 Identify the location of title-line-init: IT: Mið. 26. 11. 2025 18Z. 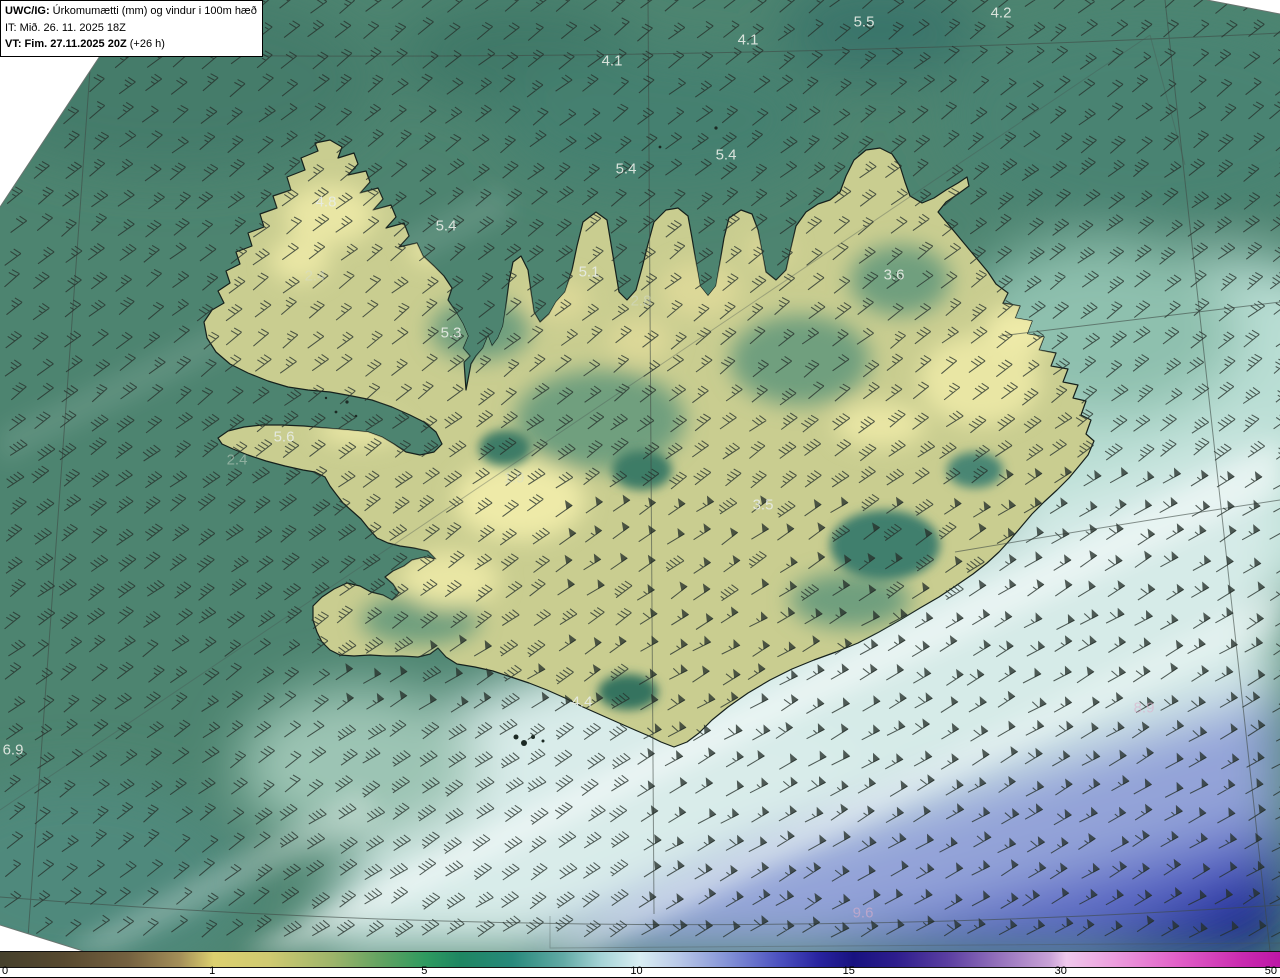
(65, 27).